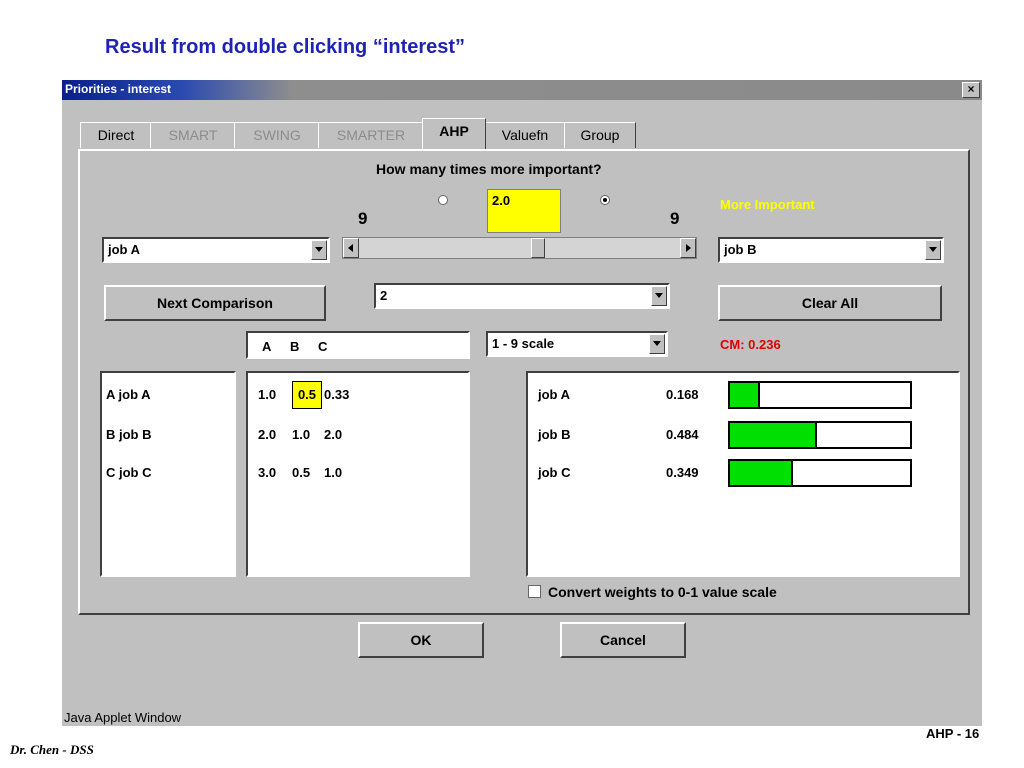  I want to click on weight-value: 0.168, so click(682, 394).